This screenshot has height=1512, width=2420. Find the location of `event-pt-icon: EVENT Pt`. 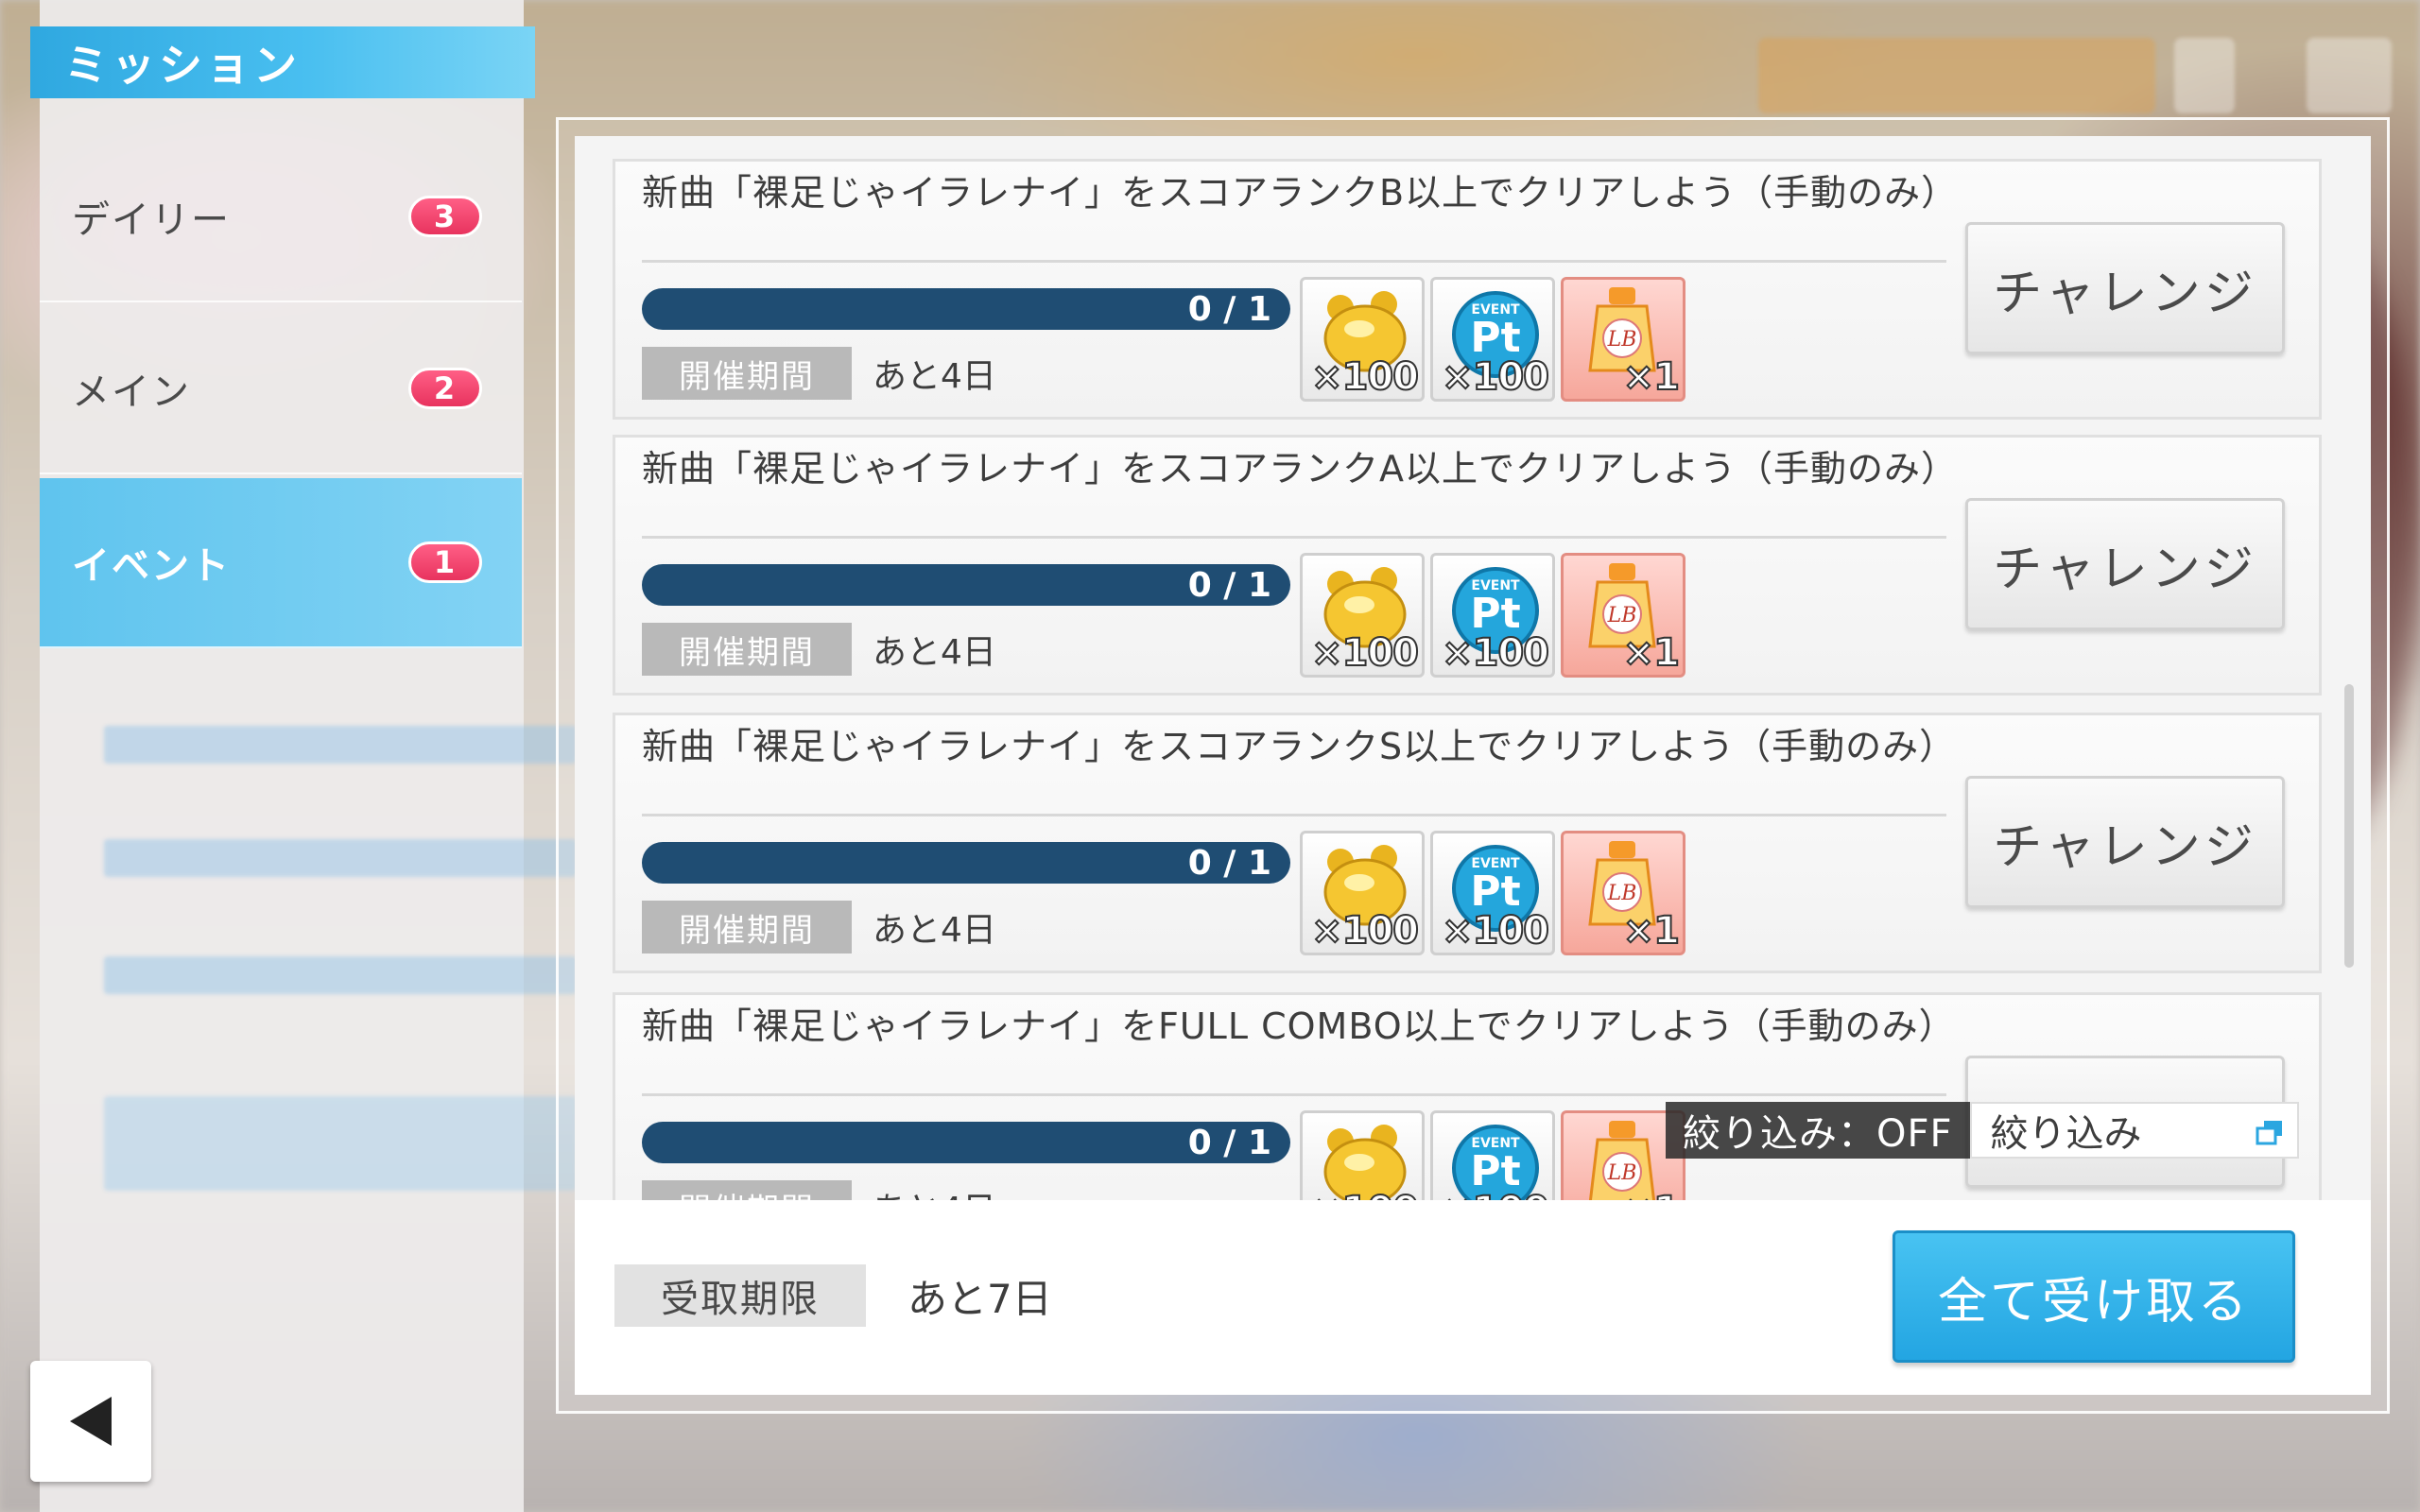

event-pt-icon: EVENT Pt is located at coordinates (1492, 1156).